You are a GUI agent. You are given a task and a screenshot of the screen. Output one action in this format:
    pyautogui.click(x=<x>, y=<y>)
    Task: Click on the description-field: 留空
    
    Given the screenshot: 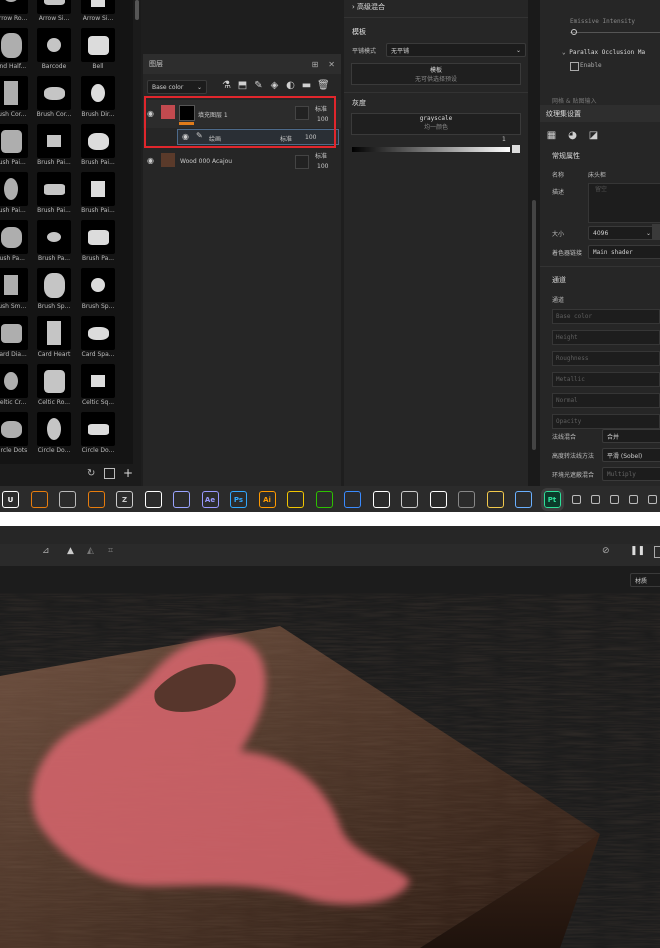 What is the action you would take?
    pyautogui.click(x=624, y=203)
    